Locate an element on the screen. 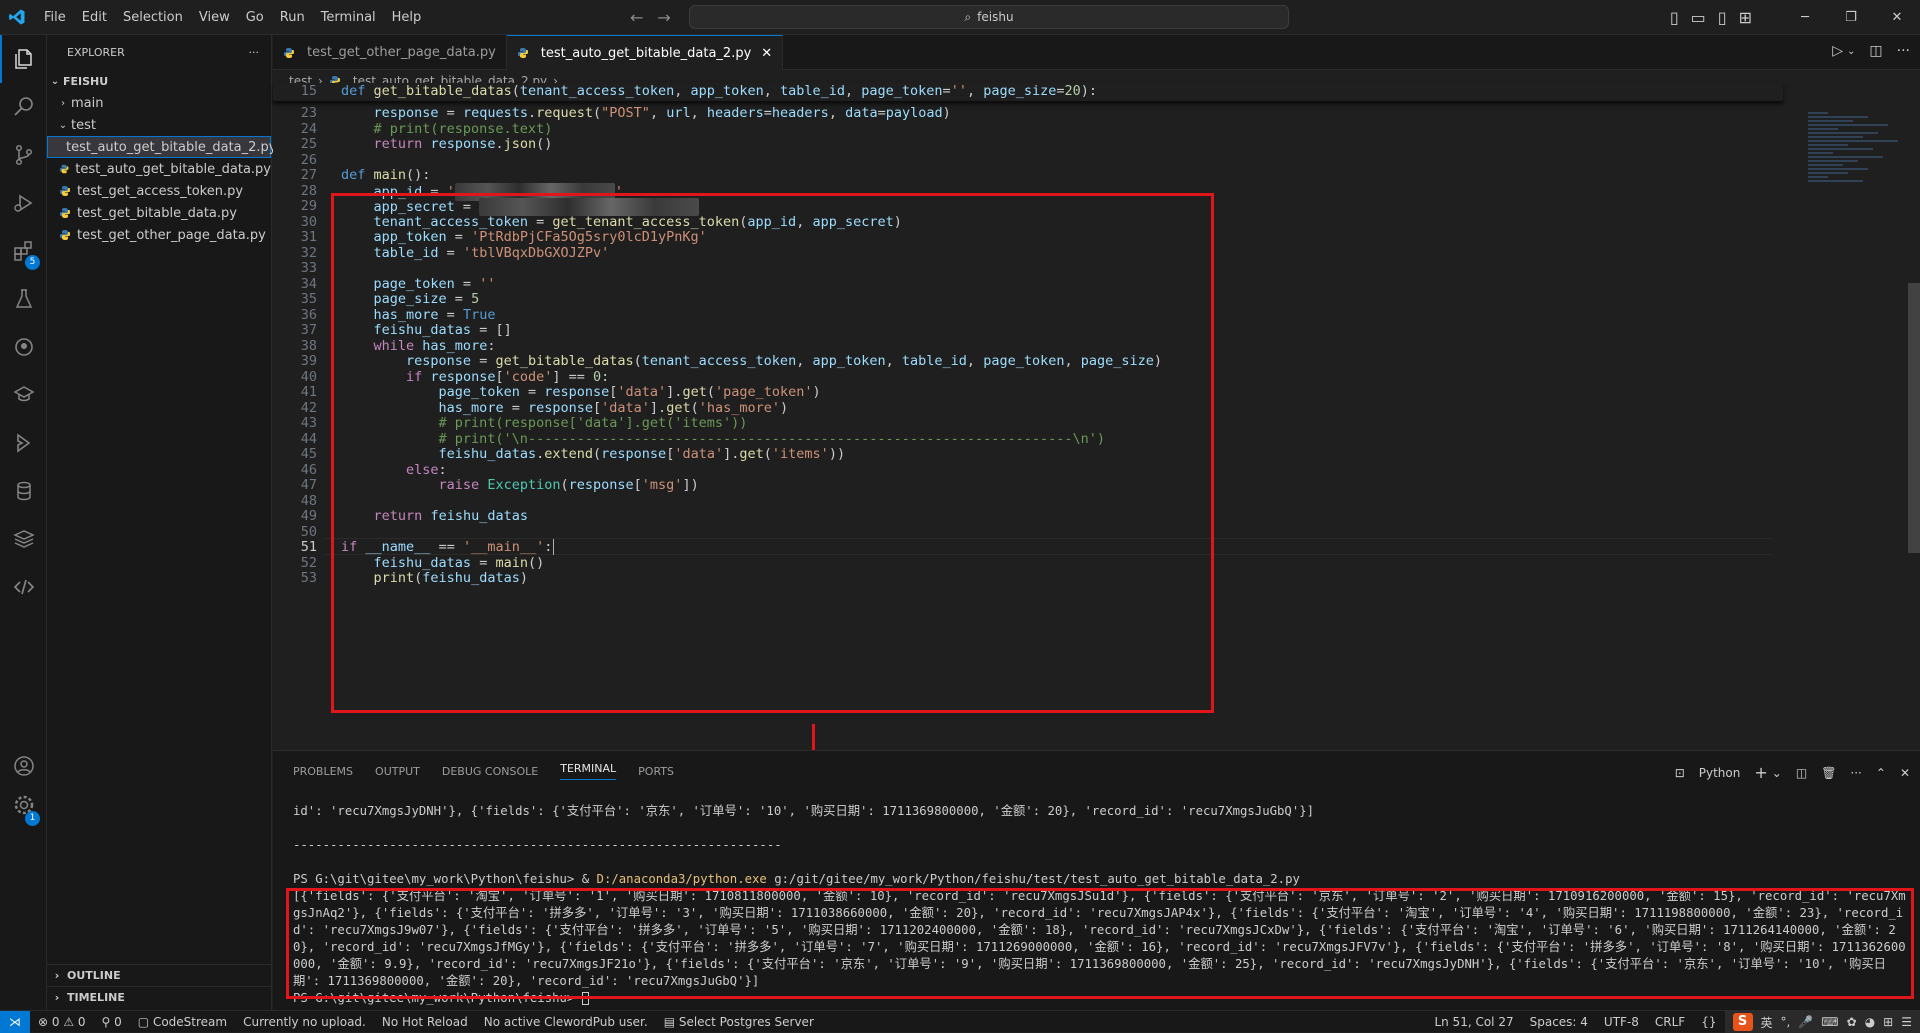 The image size is (1920, 1033). settings-gear-icon: 1 is located at coordinates (23, 805).